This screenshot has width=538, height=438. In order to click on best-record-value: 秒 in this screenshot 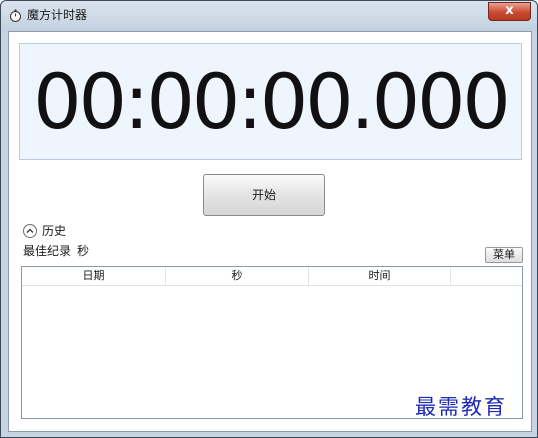, I will do `click(83, 251)`.